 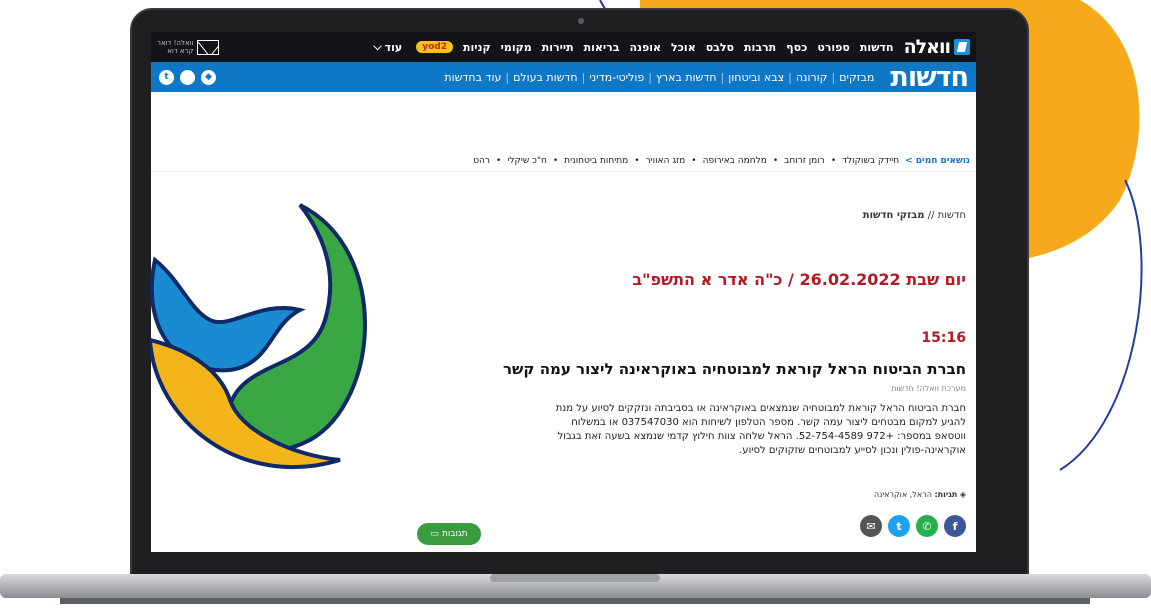 What do you see at coordinates (929, 77) in the screenshot?
I see `section-title: חדשות` at bounding box center [929, 77].